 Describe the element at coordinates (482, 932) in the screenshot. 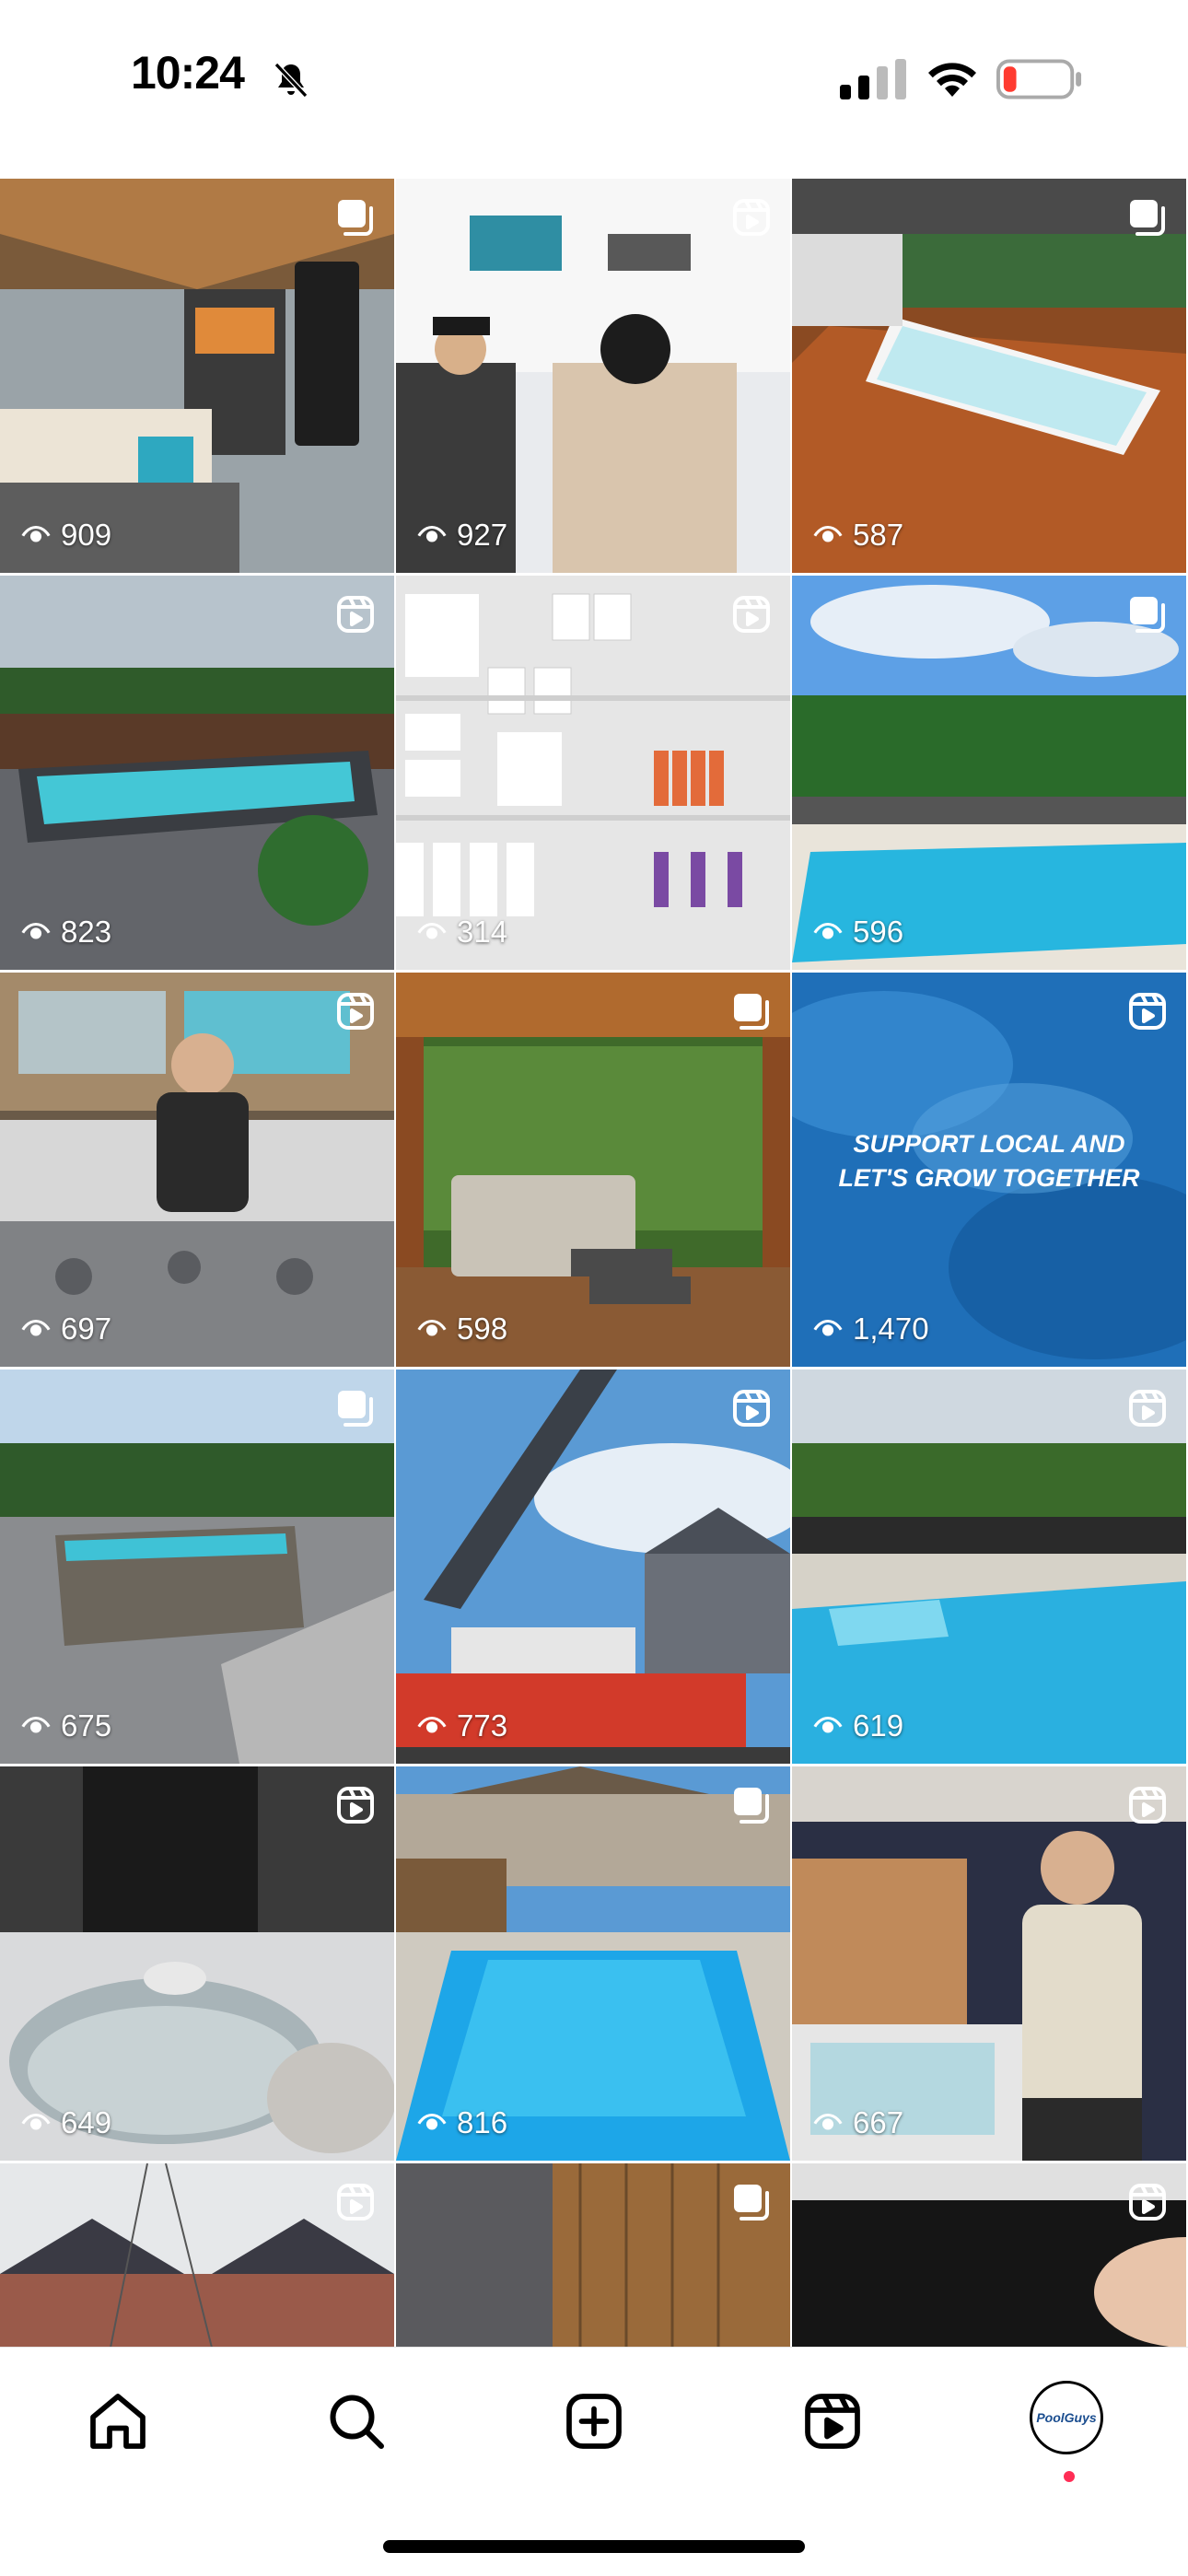

I see `view-count-label: 314` at that location.